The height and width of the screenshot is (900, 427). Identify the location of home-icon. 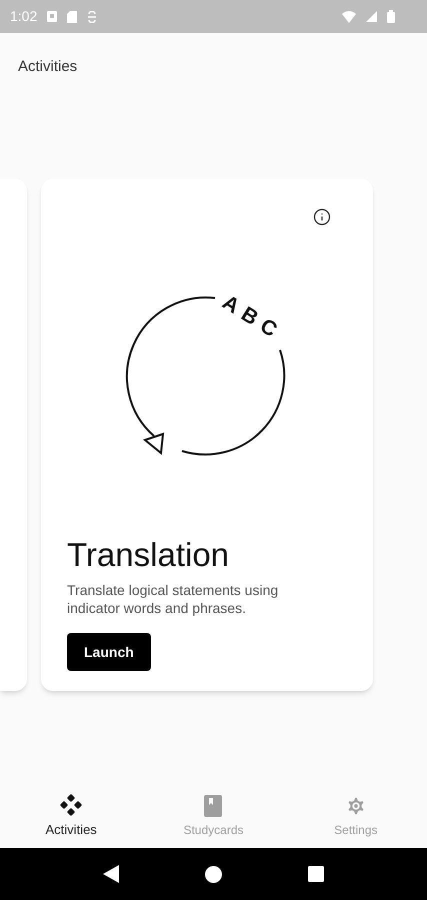
(213, 874).